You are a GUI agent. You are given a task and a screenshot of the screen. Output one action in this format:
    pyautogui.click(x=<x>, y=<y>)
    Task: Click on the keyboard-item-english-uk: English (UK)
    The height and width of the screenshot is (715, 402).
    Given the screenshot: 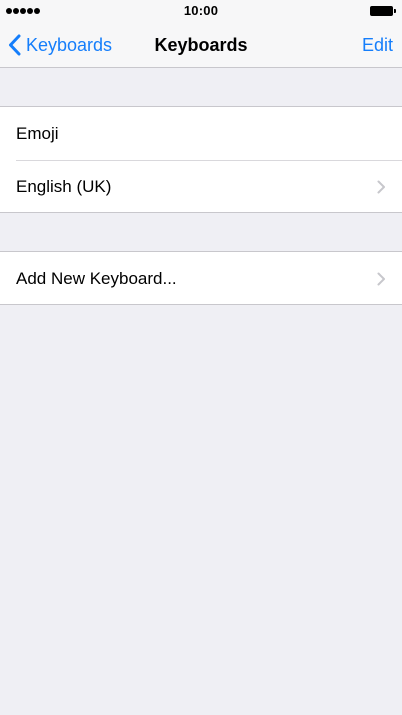 What is the action you would take?
    pyautogui.click(x=201, y=186)
    